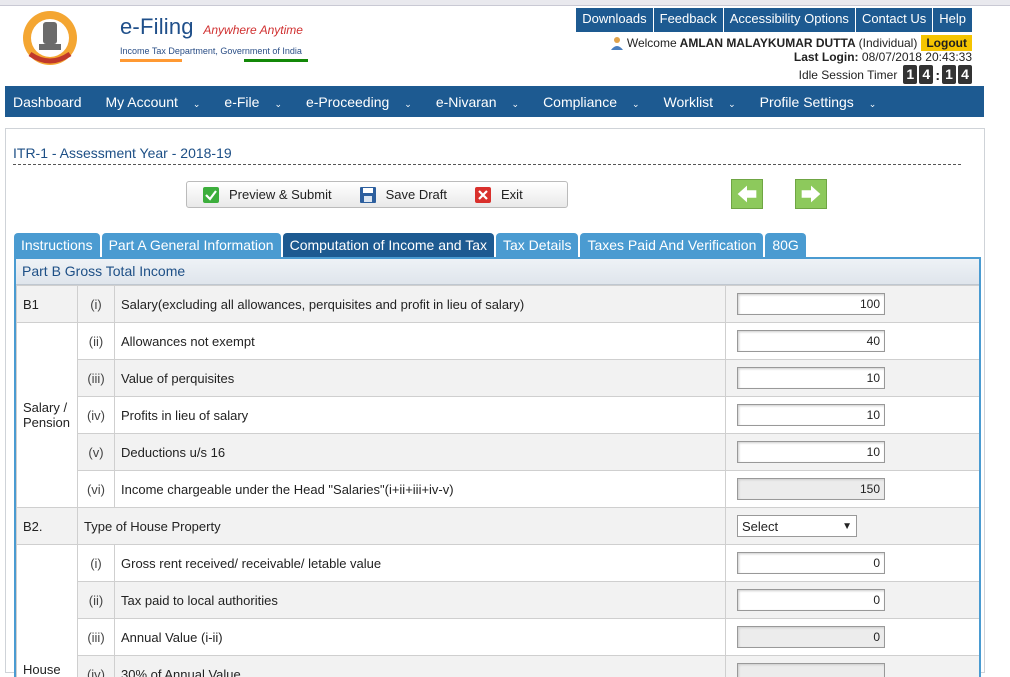 The width and height of the screenshot is (1010, 677). Describe the element at coordinates (952, 20) in the screenshot. I see `top-link-help: Help` at that location.